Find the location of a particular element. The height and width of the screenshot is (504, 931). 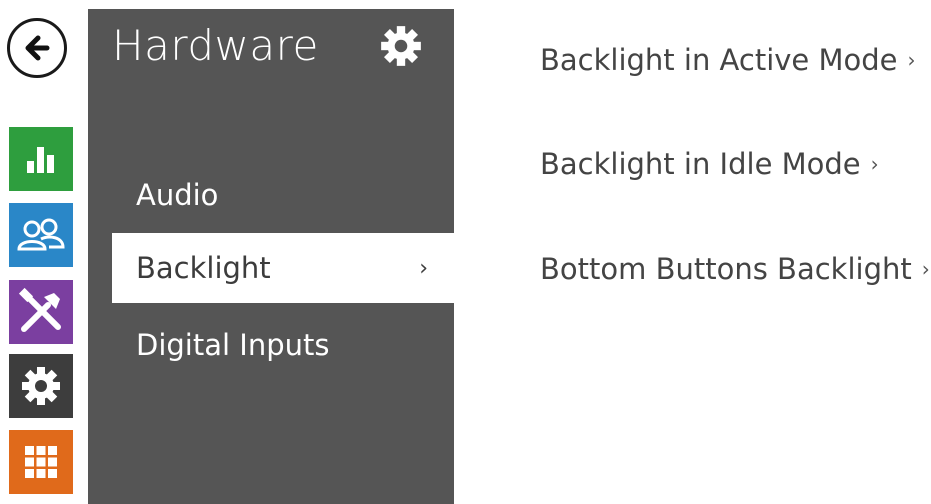

grid-icon is located at coordinates (41, 462).